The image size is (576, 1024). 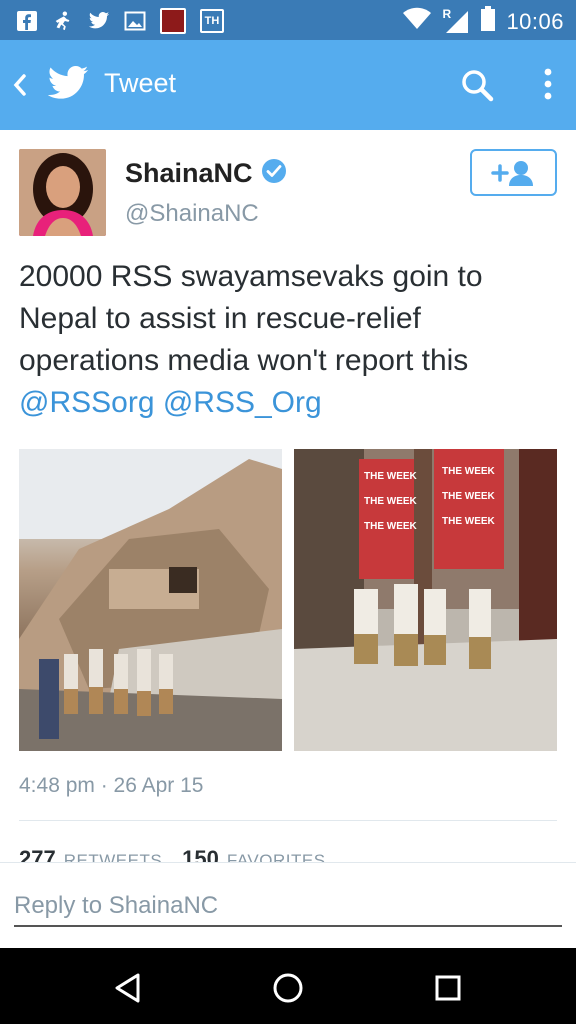 I want to click on wifi-icon, so click(x=417, y=21).